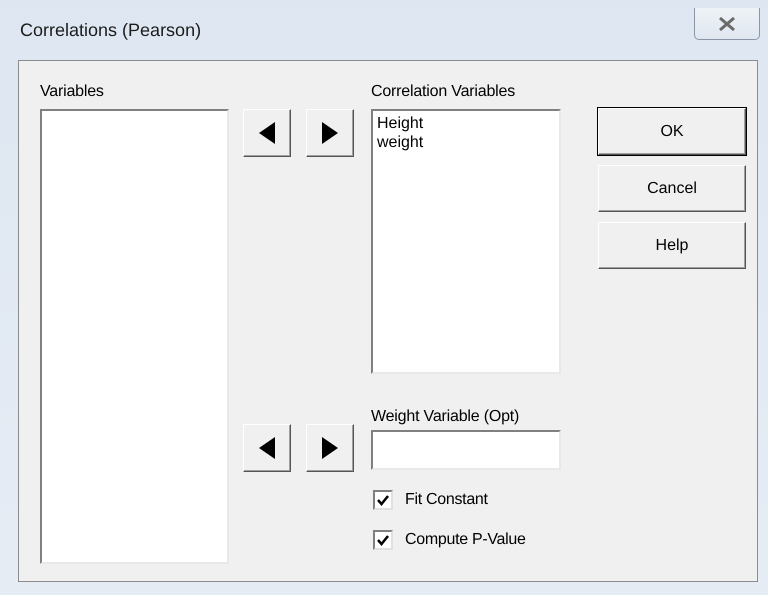 The height and width of the screenshot is (595, 768). Describe the element at coordinates (110, 30) in the screenshot. I see `window-title: Correlations (Pearson)` at that location.